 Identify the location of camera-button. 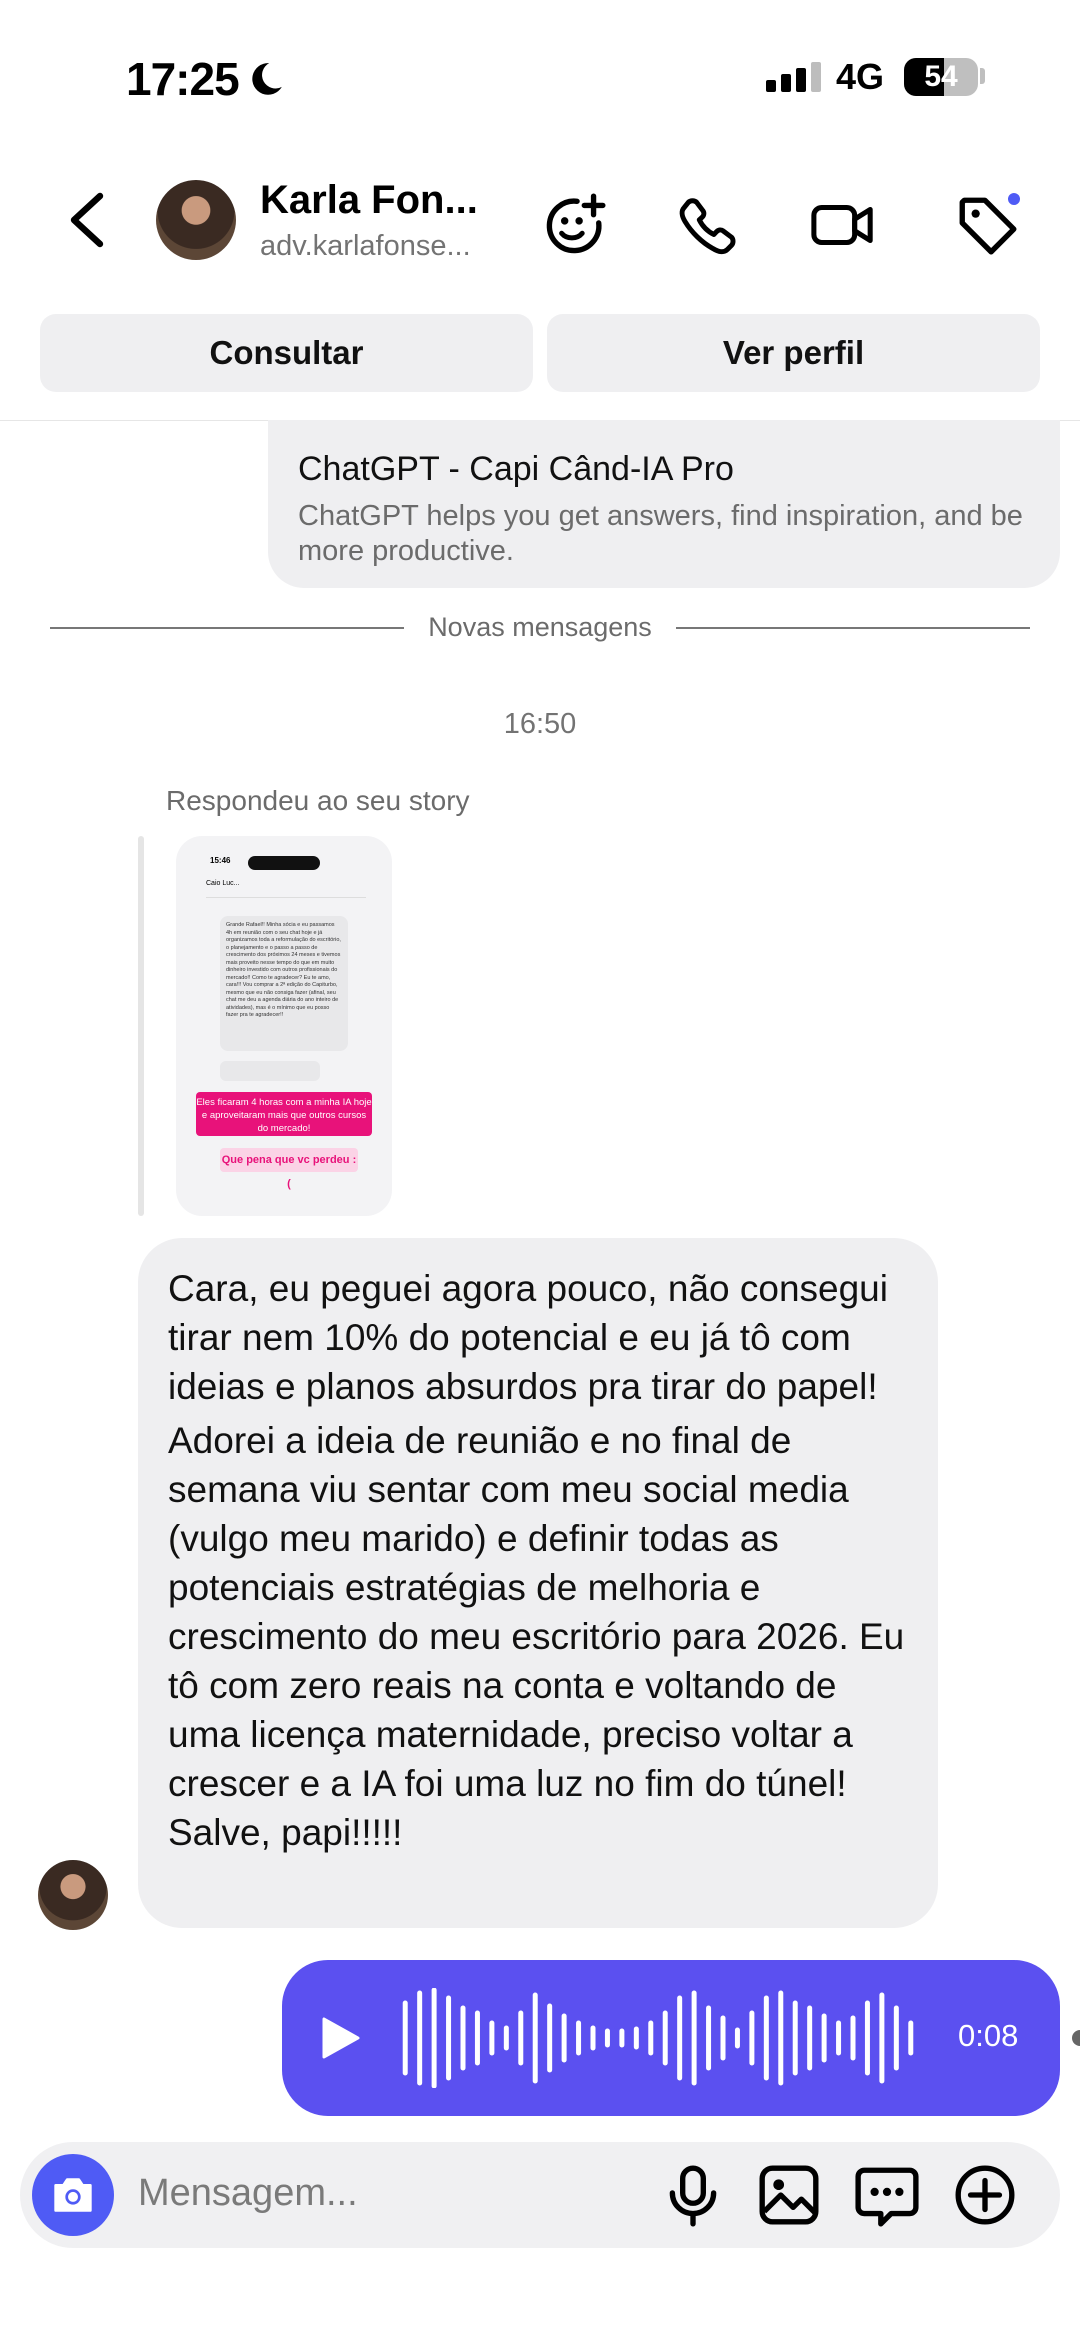
(73, 2195).